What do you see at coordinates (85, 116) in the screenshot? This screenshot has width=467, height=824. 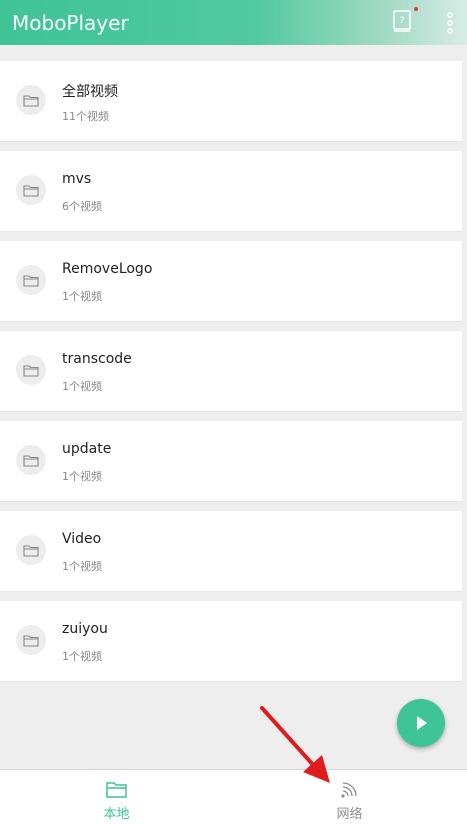 I see `folder-count: 11个视频` at bounding box center [85, 116].